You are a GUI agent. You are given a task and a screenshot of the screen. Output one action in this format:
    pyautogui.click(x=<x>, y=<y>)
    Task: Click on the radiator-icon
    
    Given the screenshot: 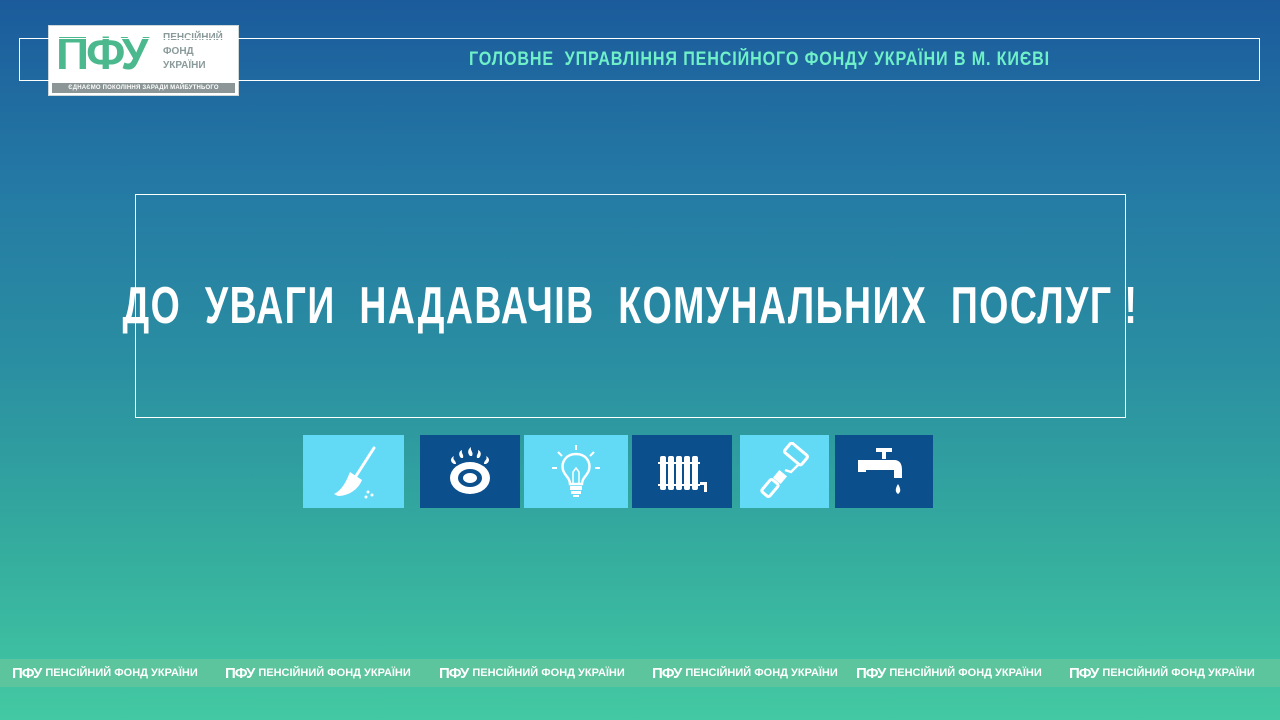 What is the action you would take?
    pyautogui.click(x=682, y=473)
    